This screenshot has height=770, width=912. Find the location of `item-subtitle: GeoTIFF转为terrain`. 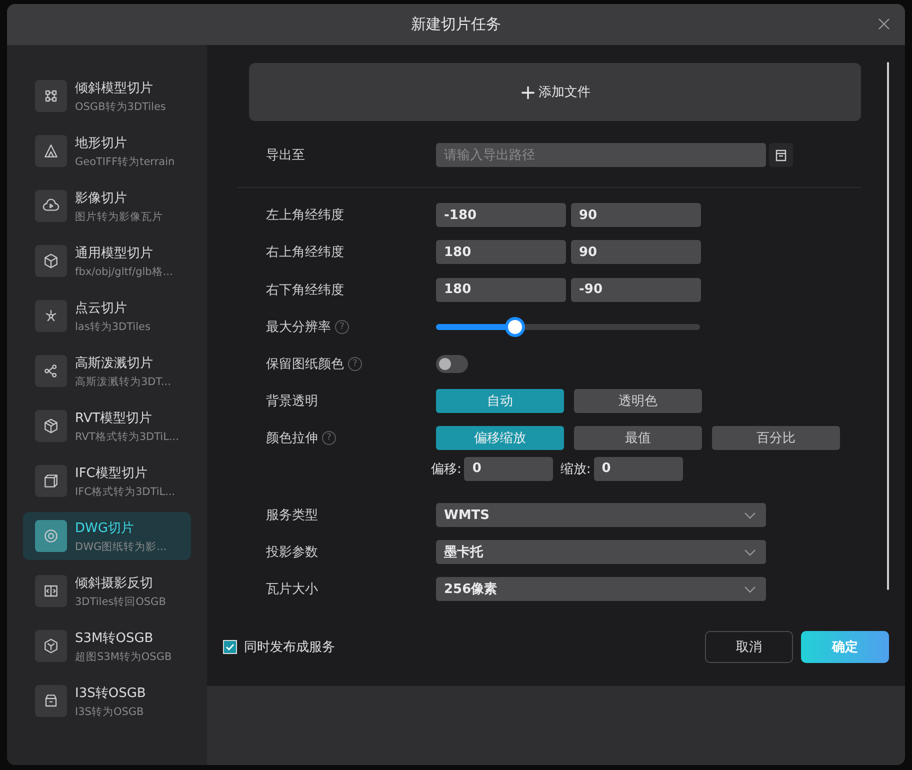

item-subtitle: GeoTIFF转为terrain is located at coordinates (125, 161).